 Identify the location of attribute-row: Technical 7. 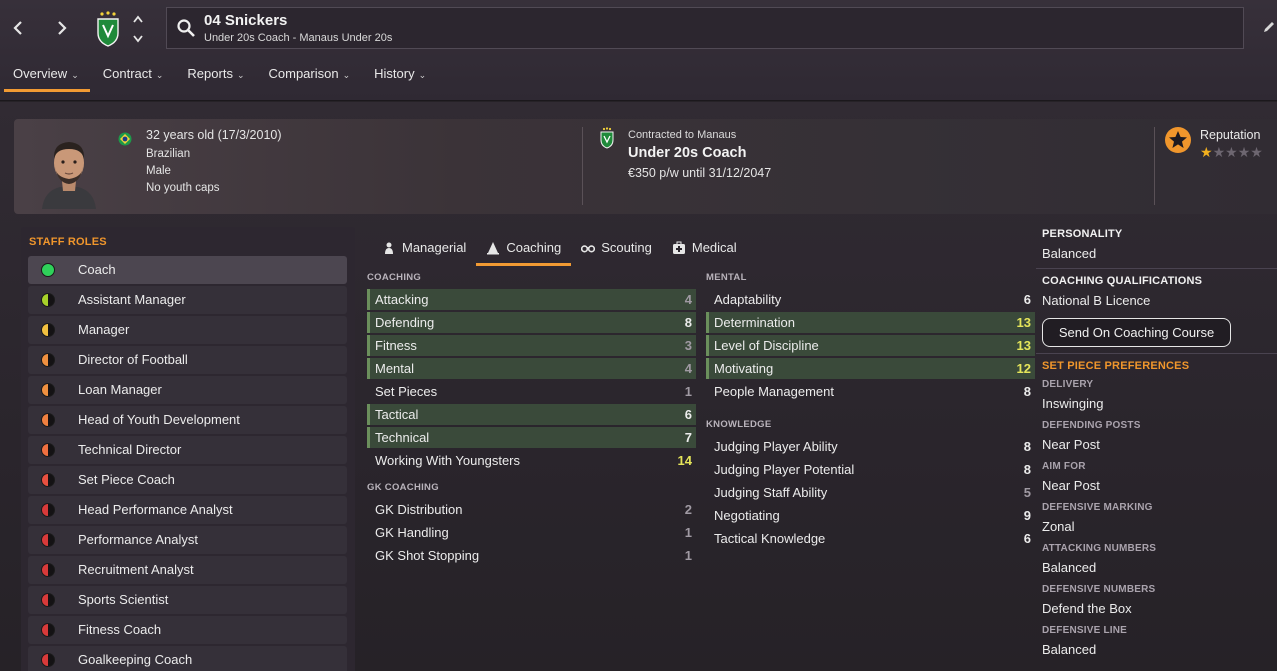
(531, 437).